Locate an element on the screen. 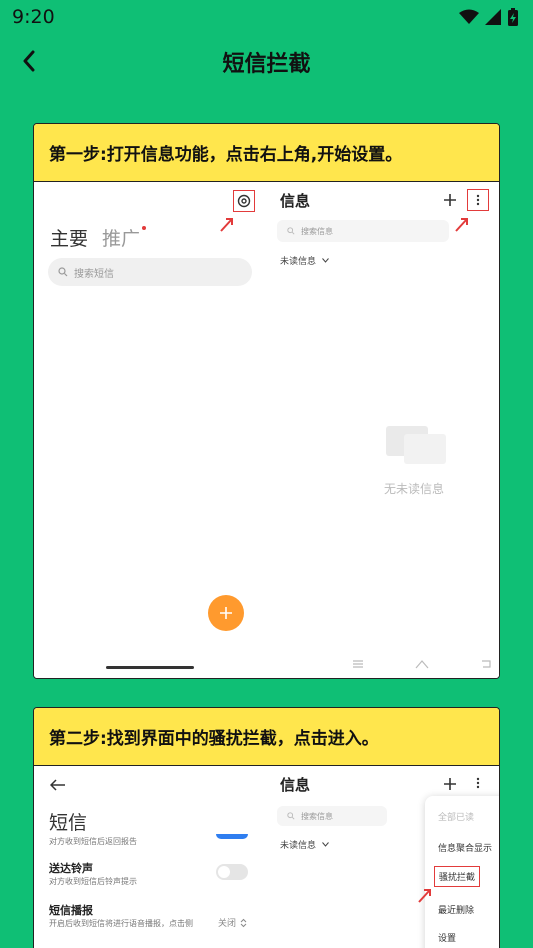 The image size is (533, 948). menu-item-settings: 设置 is located at coordinates (447, 937).